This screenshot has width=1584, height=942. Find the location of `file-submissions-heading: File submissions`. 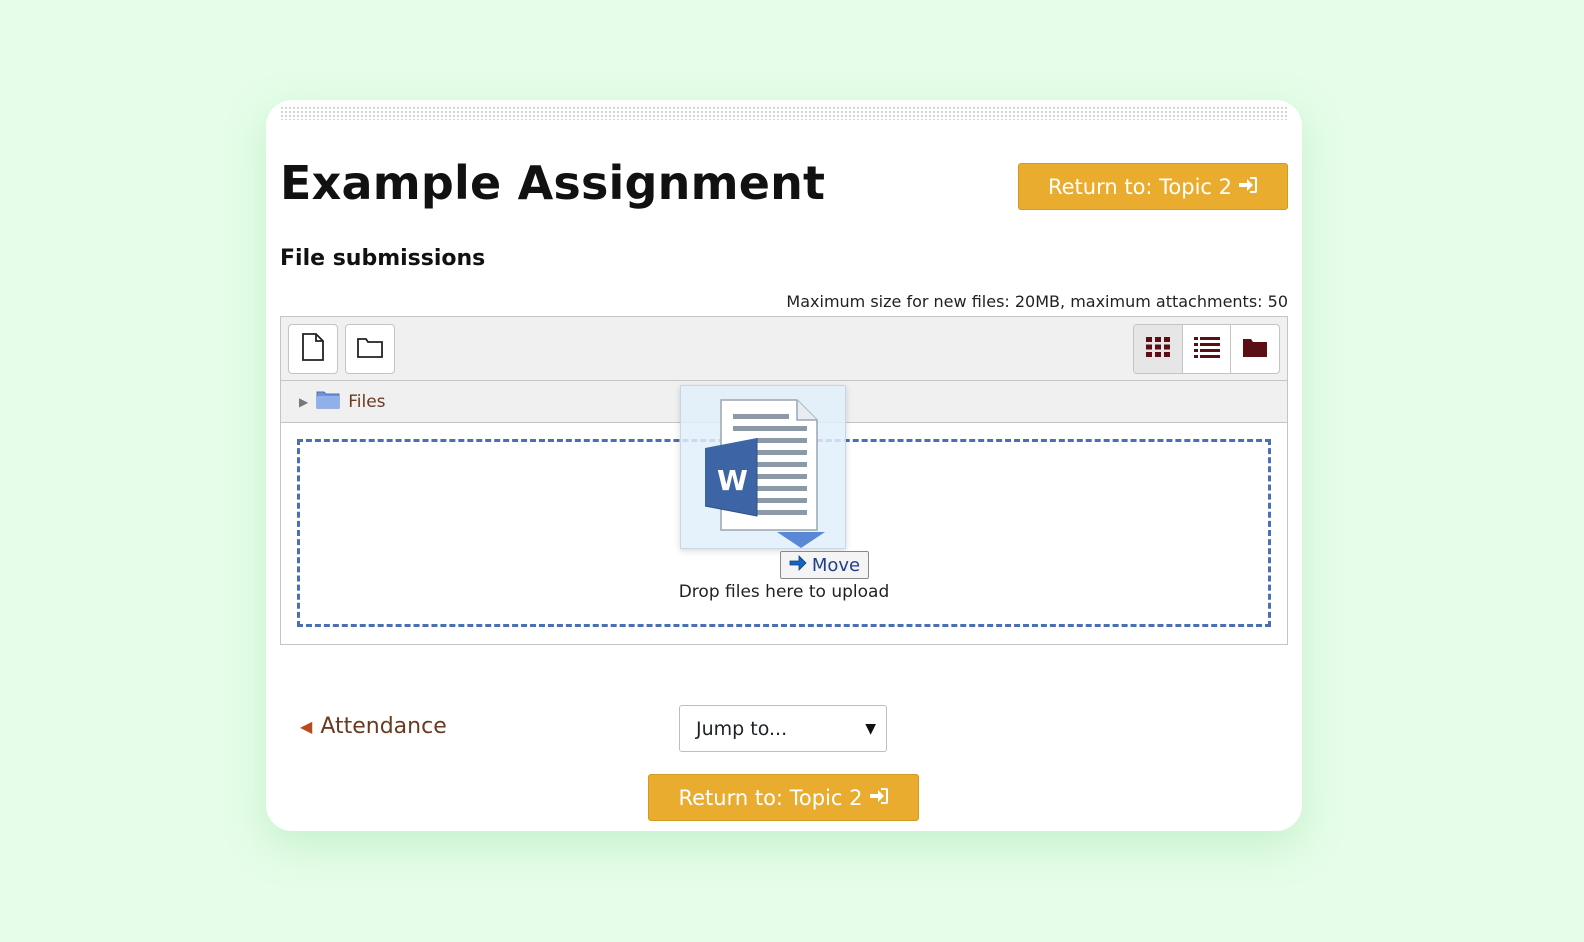

file-submissions-heading: File submissions is located at coordinates (383, 258).